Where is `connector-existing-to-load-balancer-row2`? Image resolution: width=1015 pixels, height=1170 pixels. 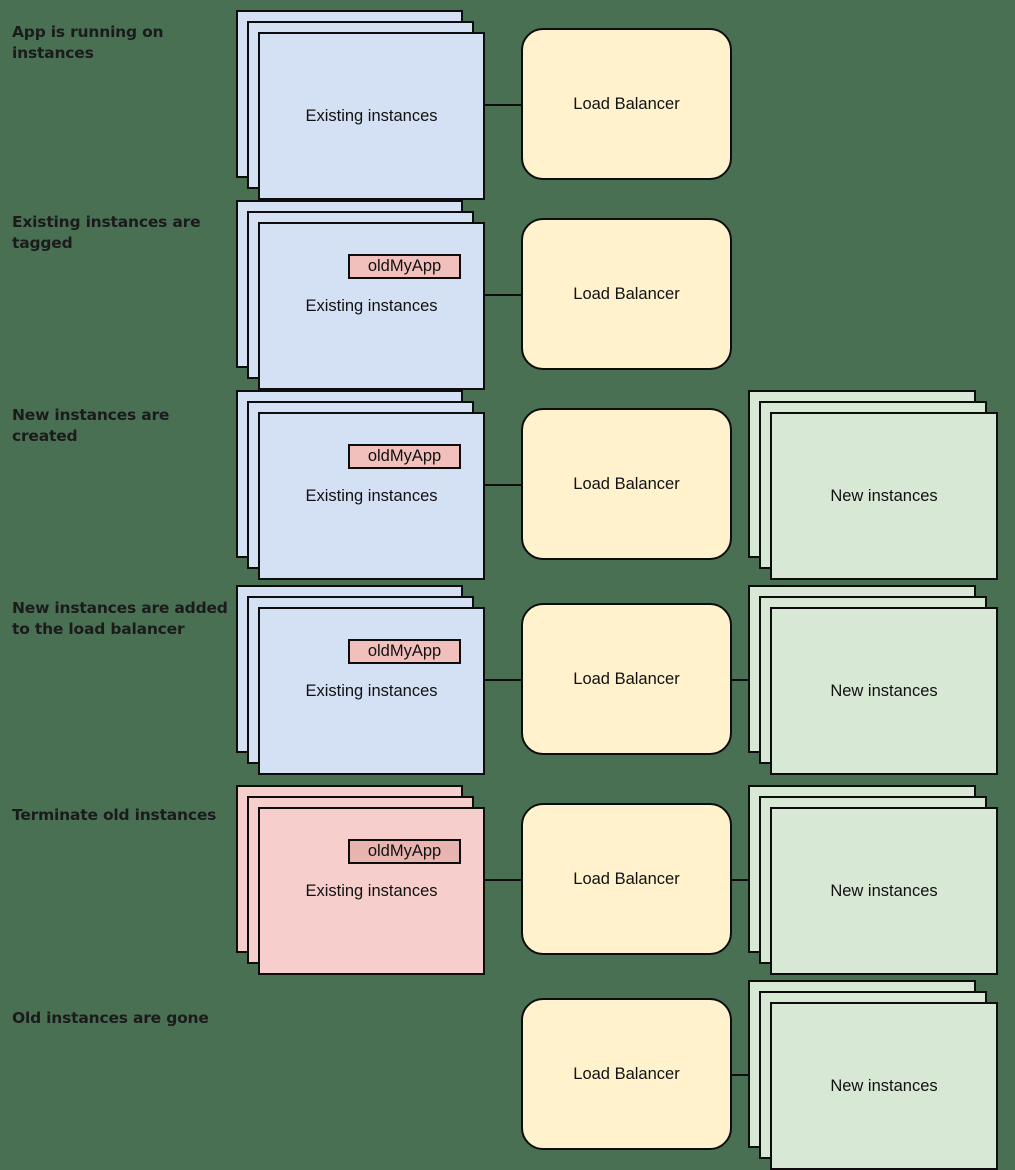 connector-existing-to-load-balancer-row2 is located at coordinates (503, 295).